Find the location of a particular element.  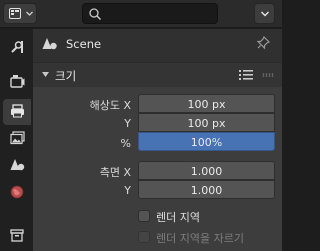

box-icon is located at coordinates (17, 235).